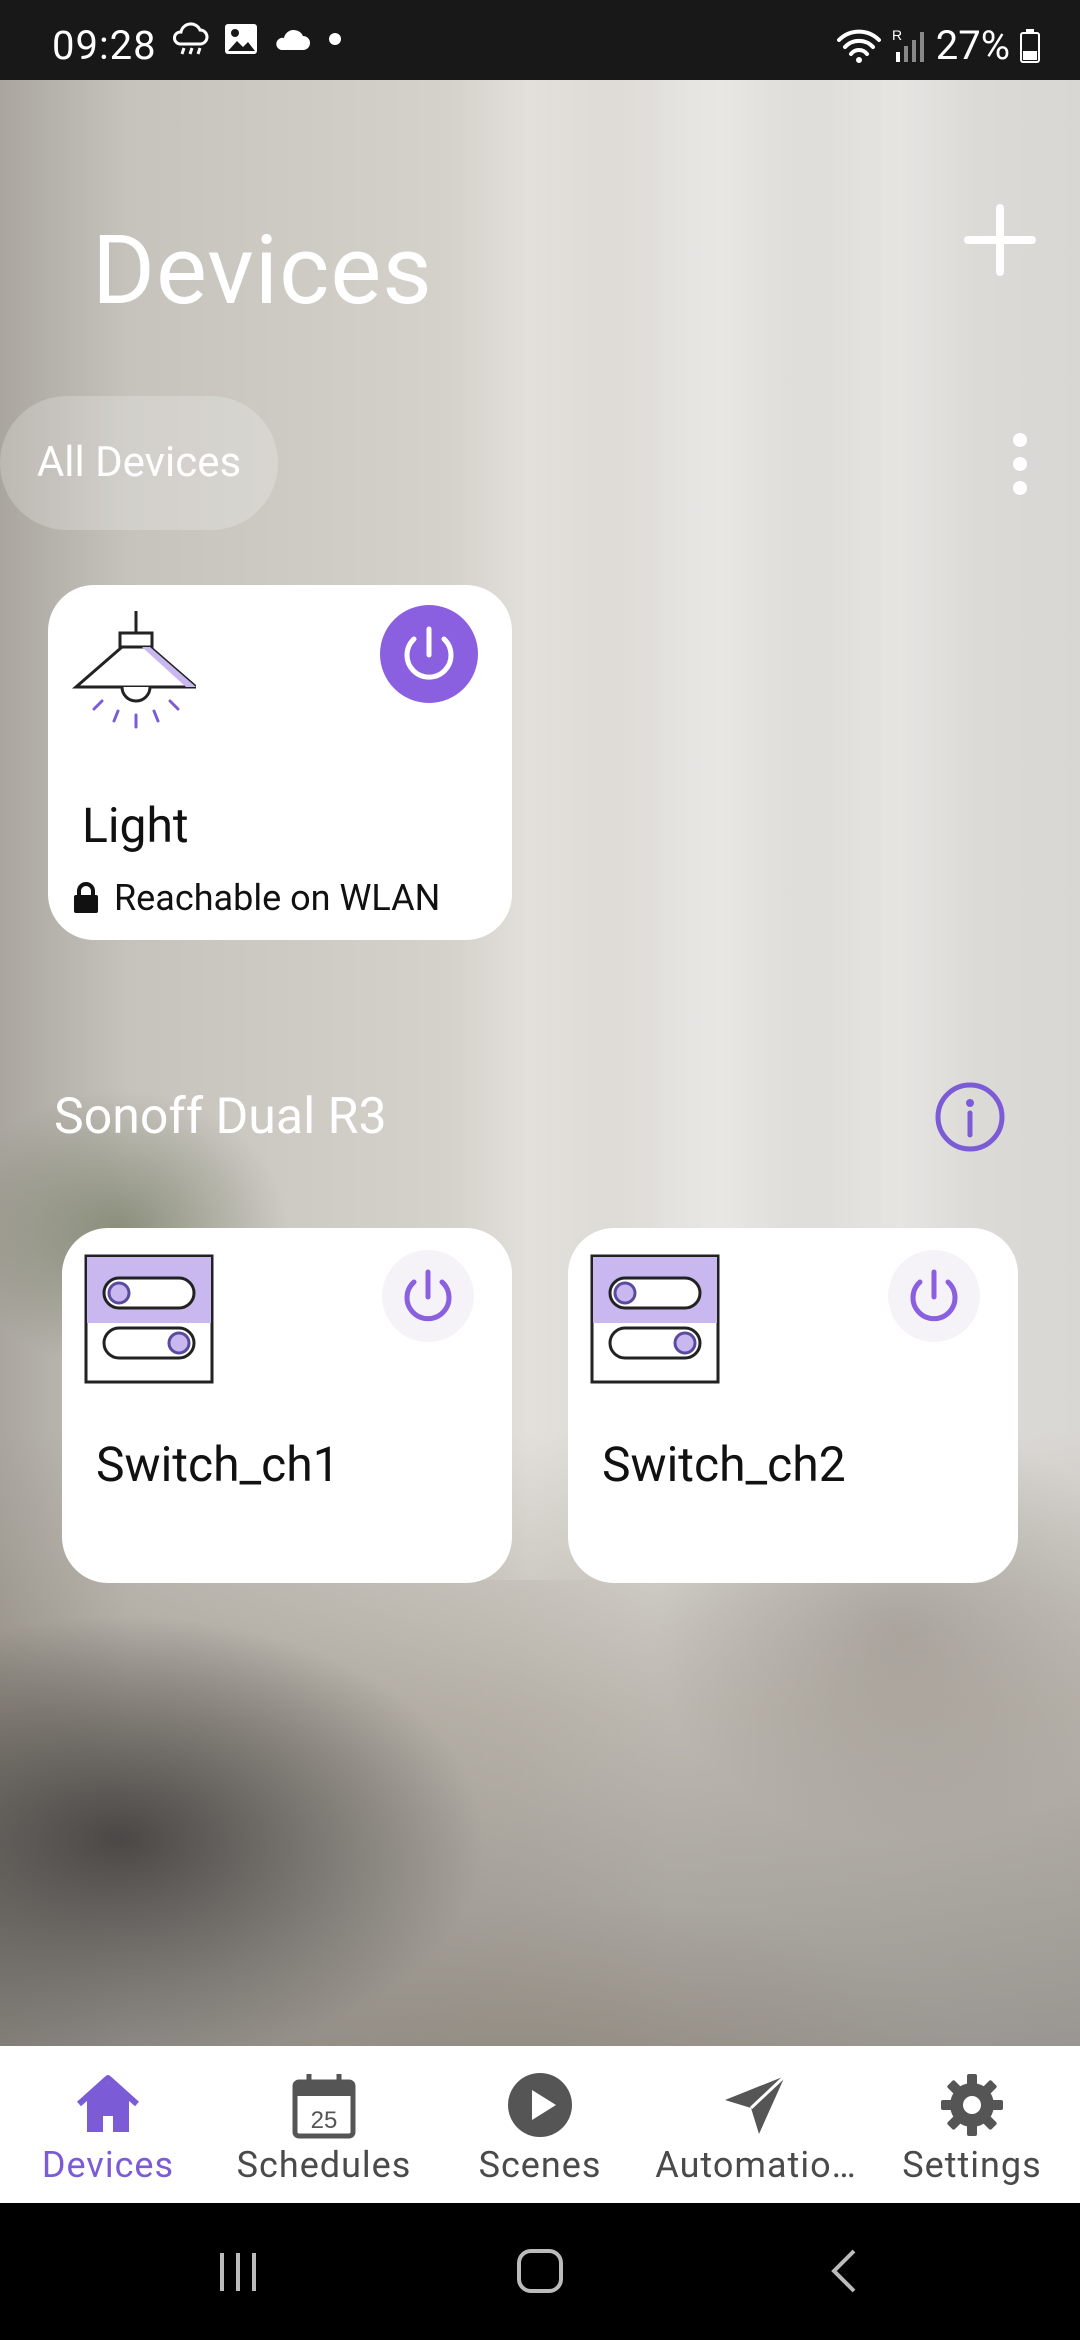 The image size is (1080, 2340). I want to click on nav-settings: Settings, so click(972, 2124).